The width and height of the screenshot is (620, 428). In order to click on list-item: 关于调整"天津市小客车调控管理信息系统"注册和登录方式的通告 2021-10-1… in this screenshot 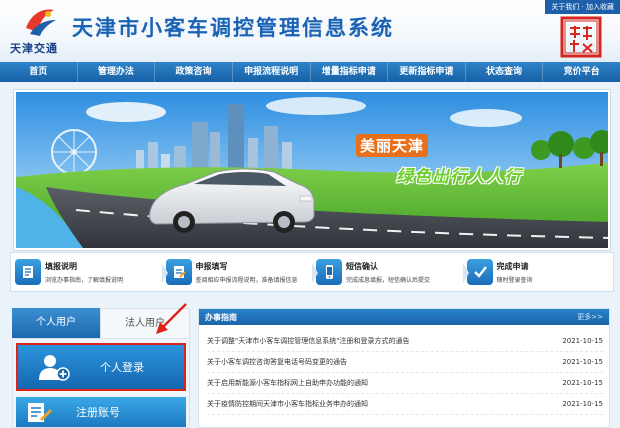, I will do `click(405, 341)`.